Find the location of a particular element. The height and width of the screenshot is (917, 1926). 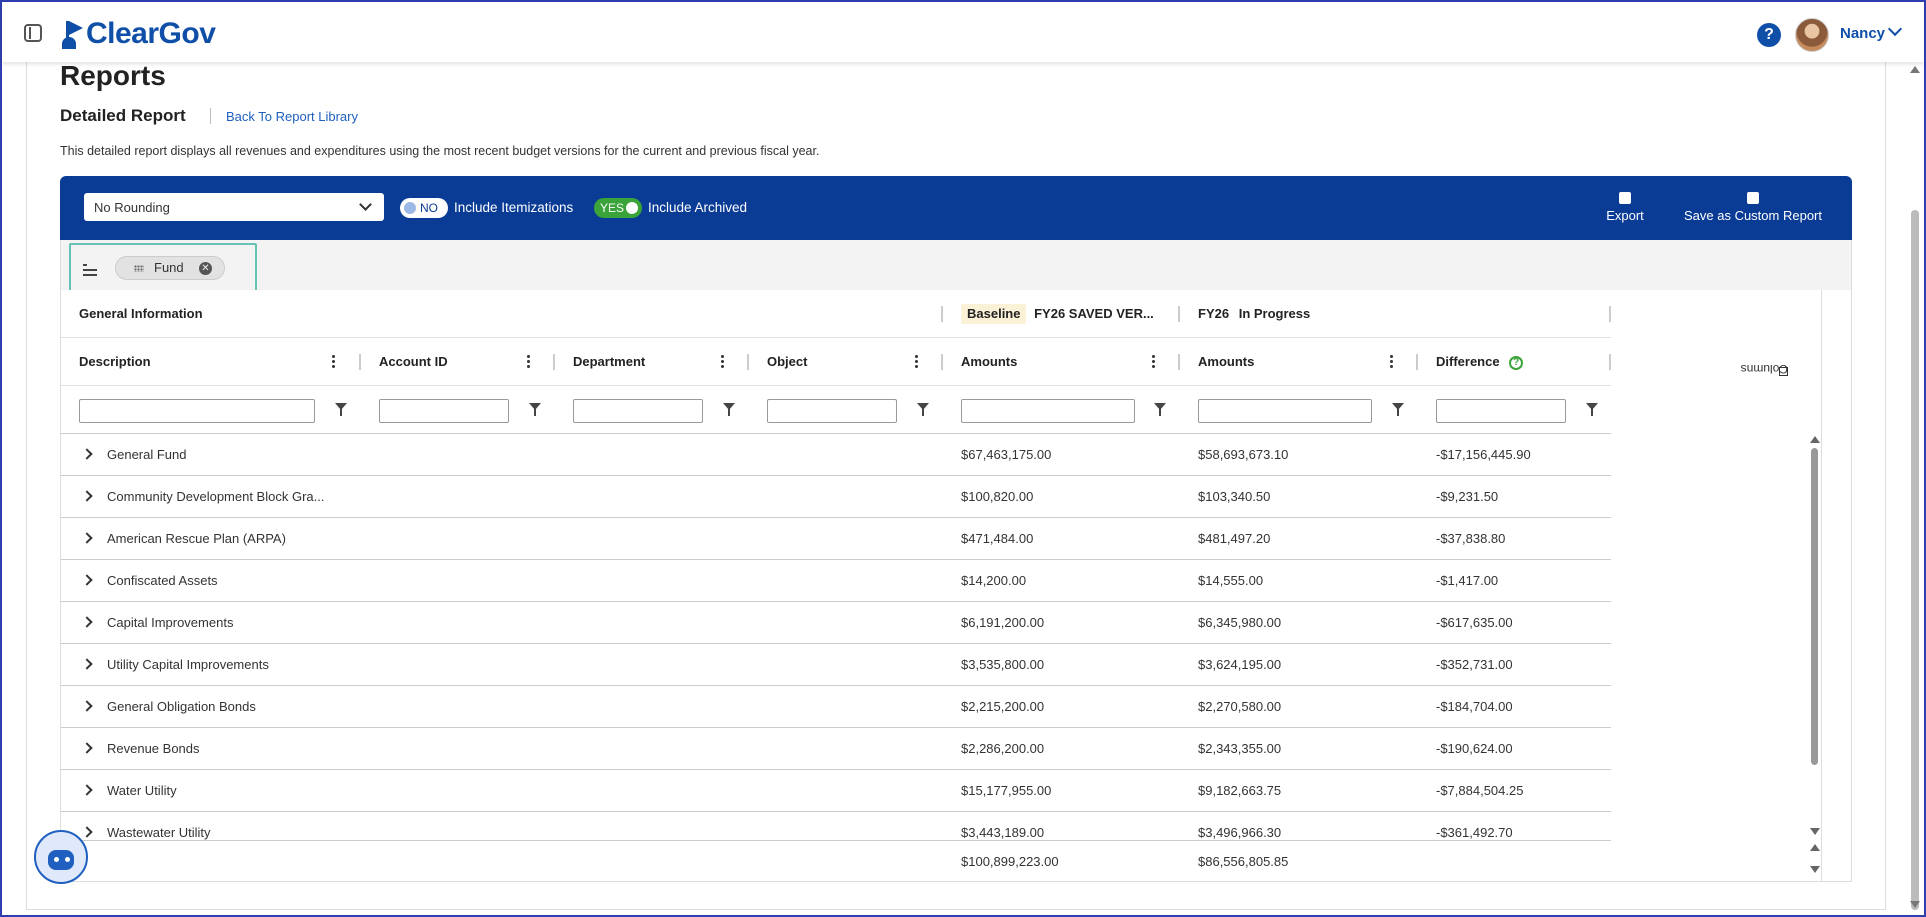

save-custom-report-button: Save as Custom Report is located at coordinates (1753, 207).